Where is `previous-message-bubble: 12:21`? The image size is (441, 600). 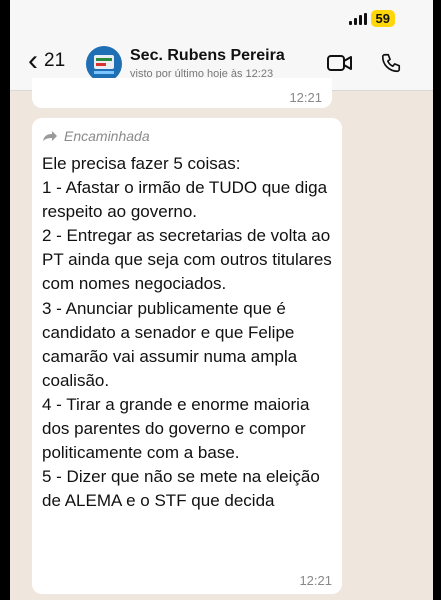 previous-message-bubble: 12:21 is located at coordinates (182, 93).